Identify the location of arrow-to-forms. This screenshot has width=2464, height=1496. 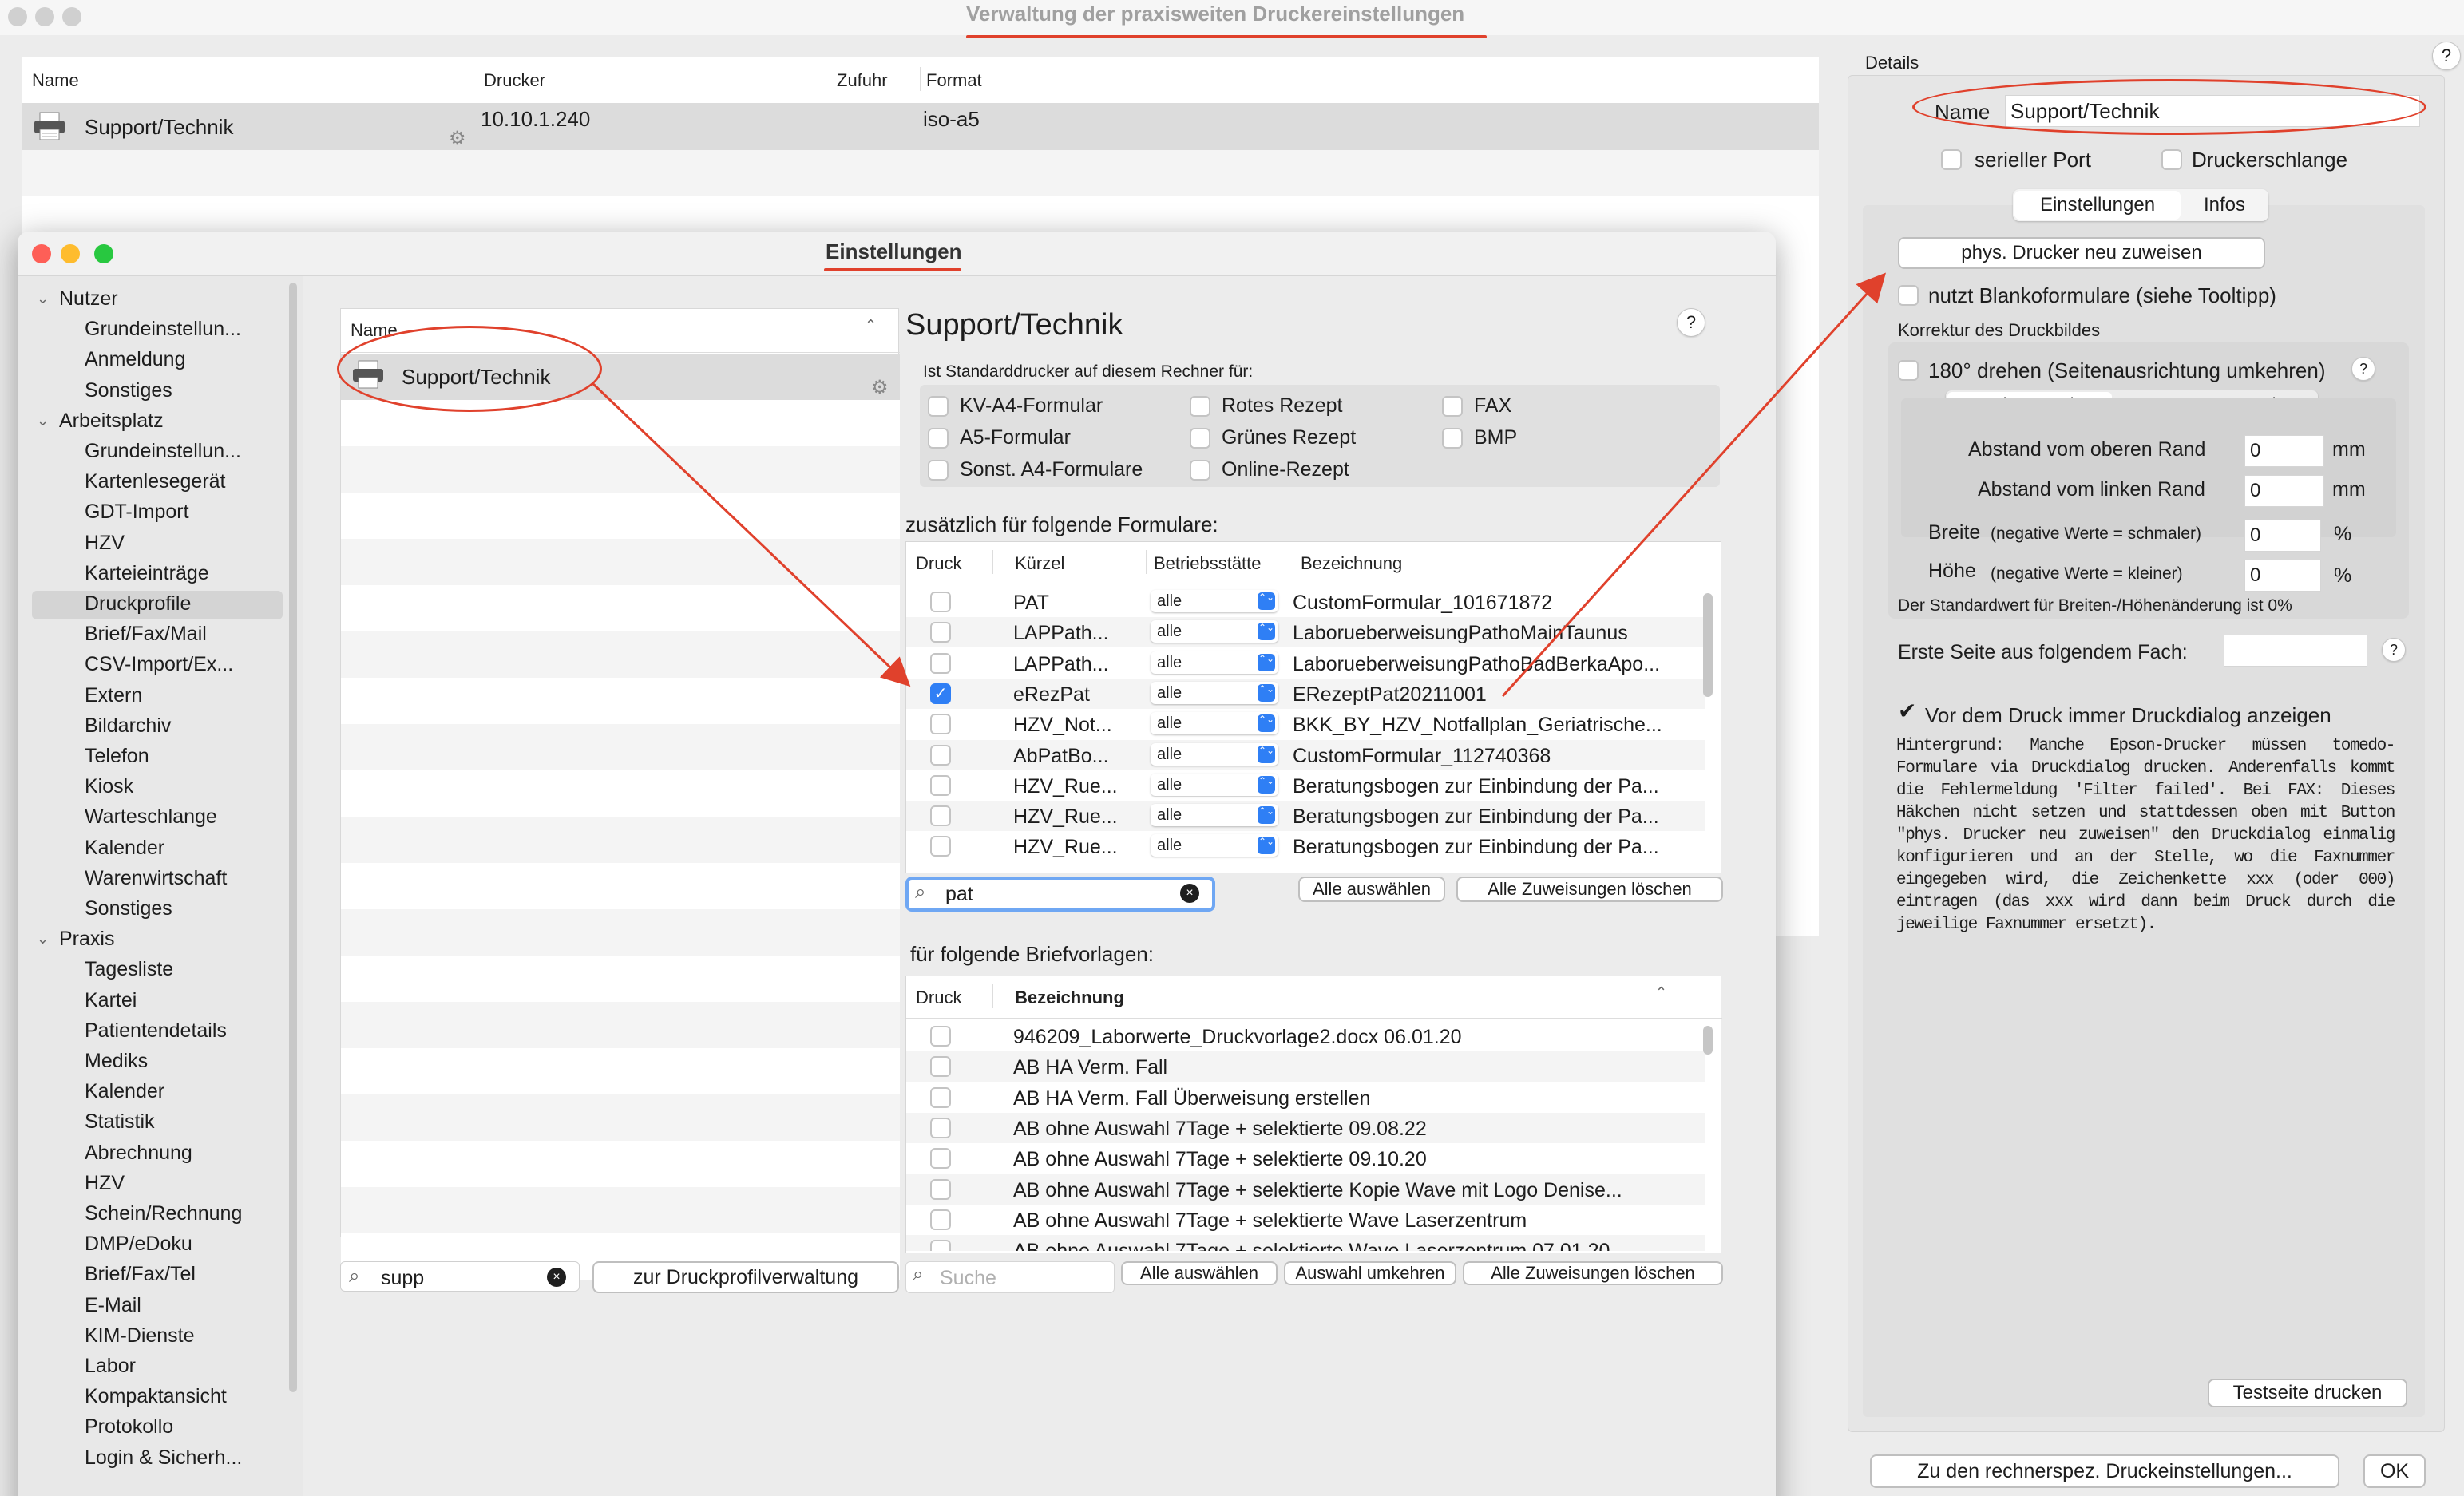
(751, 534).